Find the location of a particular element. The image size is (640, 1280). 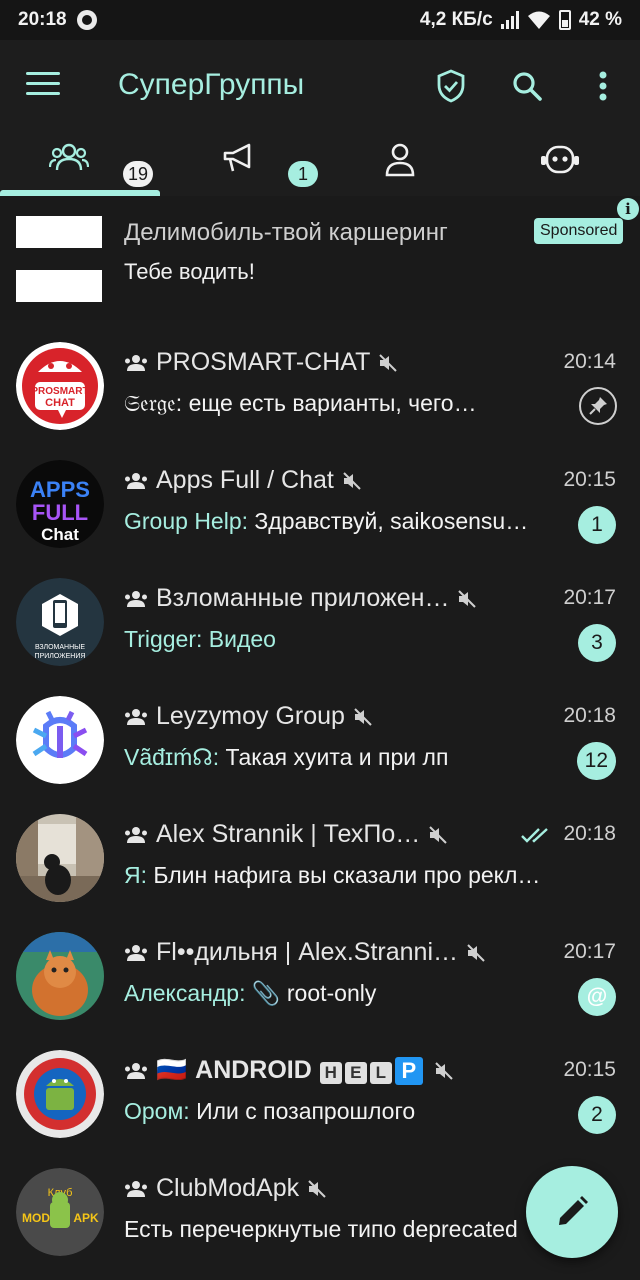

tab-badge: 19 is located at coordinates (138, 174).